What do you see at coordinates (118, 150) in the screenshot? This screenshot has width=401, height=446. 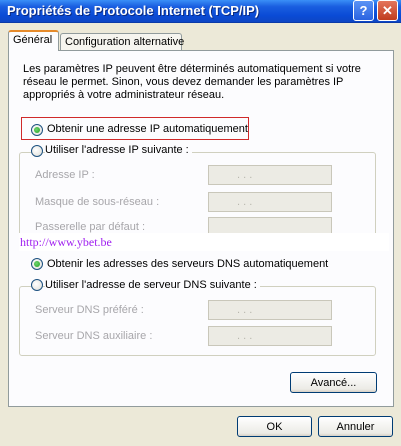 I see `ip-manual-label: Utiliser l'adresse IP suivante :` at bounding box center [118, 150].